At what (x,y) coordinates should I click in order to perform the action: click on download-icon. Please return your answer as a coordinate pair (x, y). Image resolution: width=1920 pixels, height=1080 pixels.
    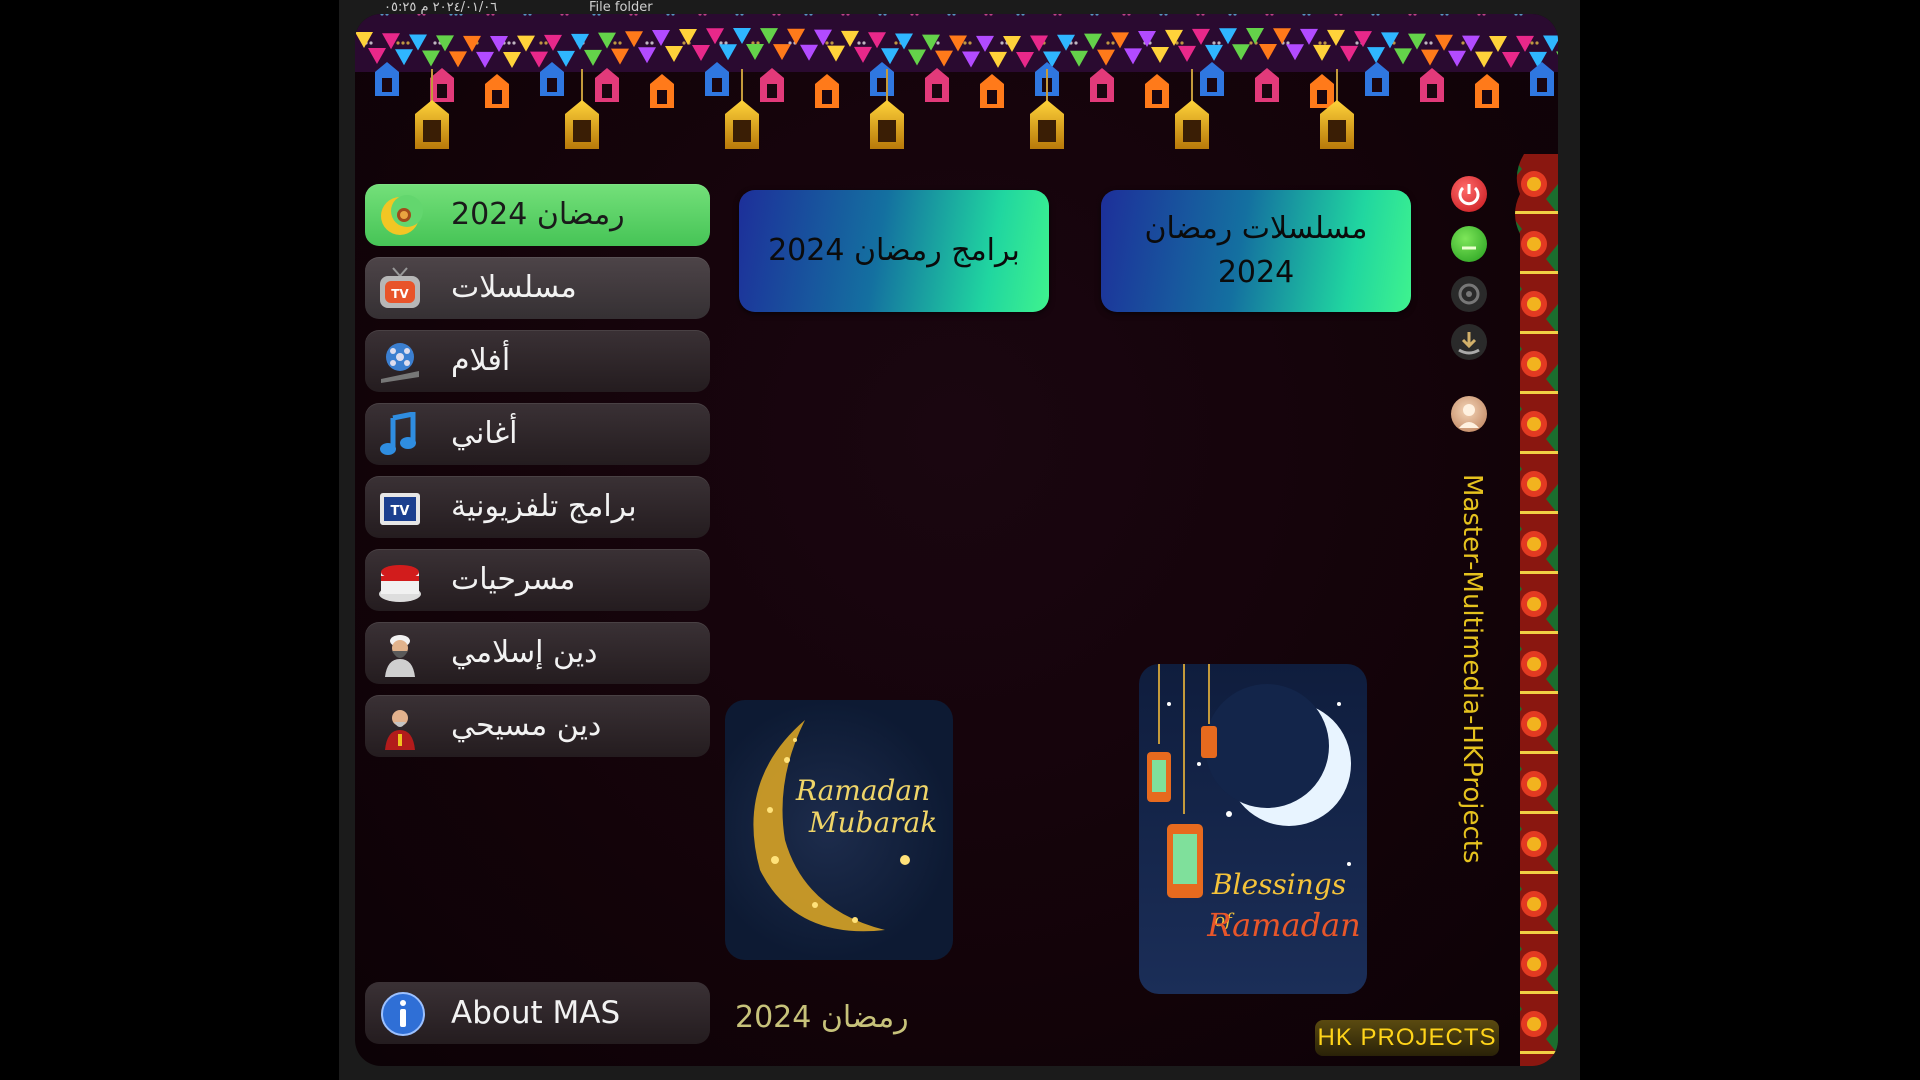
    Looking at the image, I should click on (1469, 343).